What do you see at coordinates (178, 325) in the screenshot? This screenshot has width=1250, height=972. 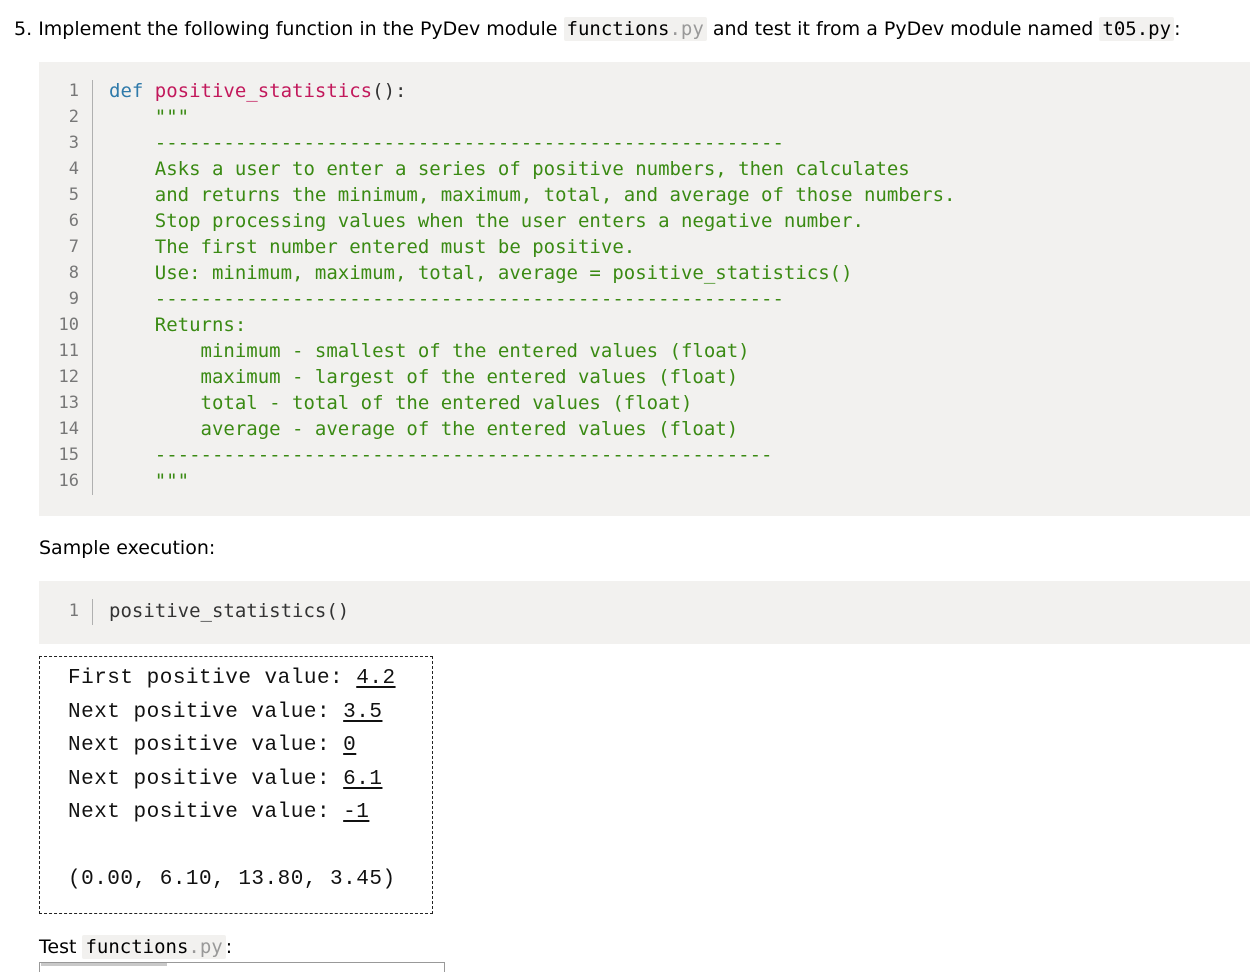 I see `code-line: Returns:` at bounding box center [178, 325].